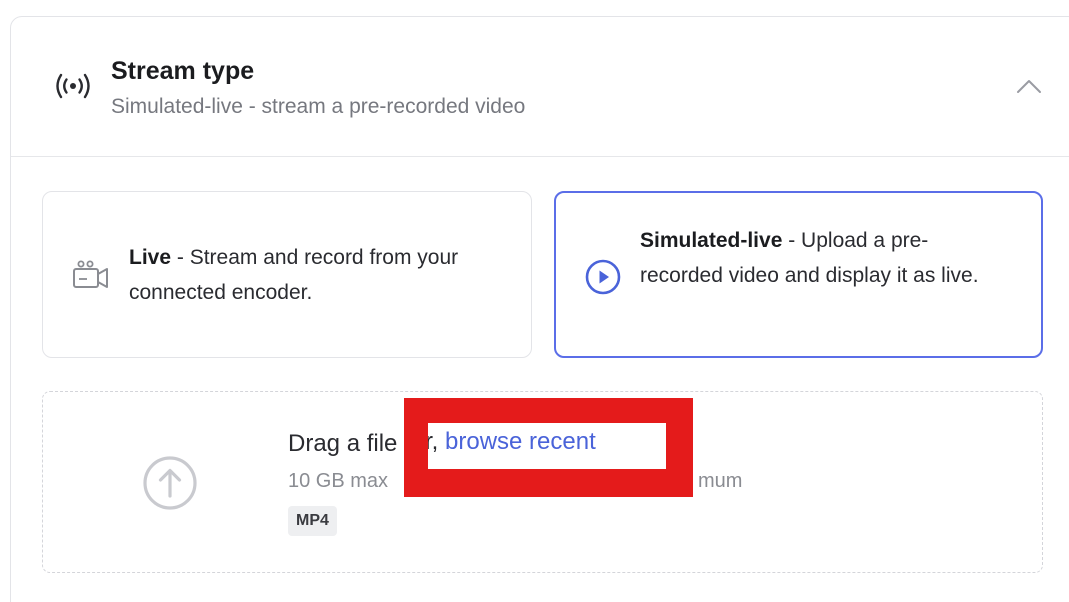 The image size is (1069, 602). Describe the element at coordinates (603, 277) in the screenshot. I see `play-circle-icon` at that location.